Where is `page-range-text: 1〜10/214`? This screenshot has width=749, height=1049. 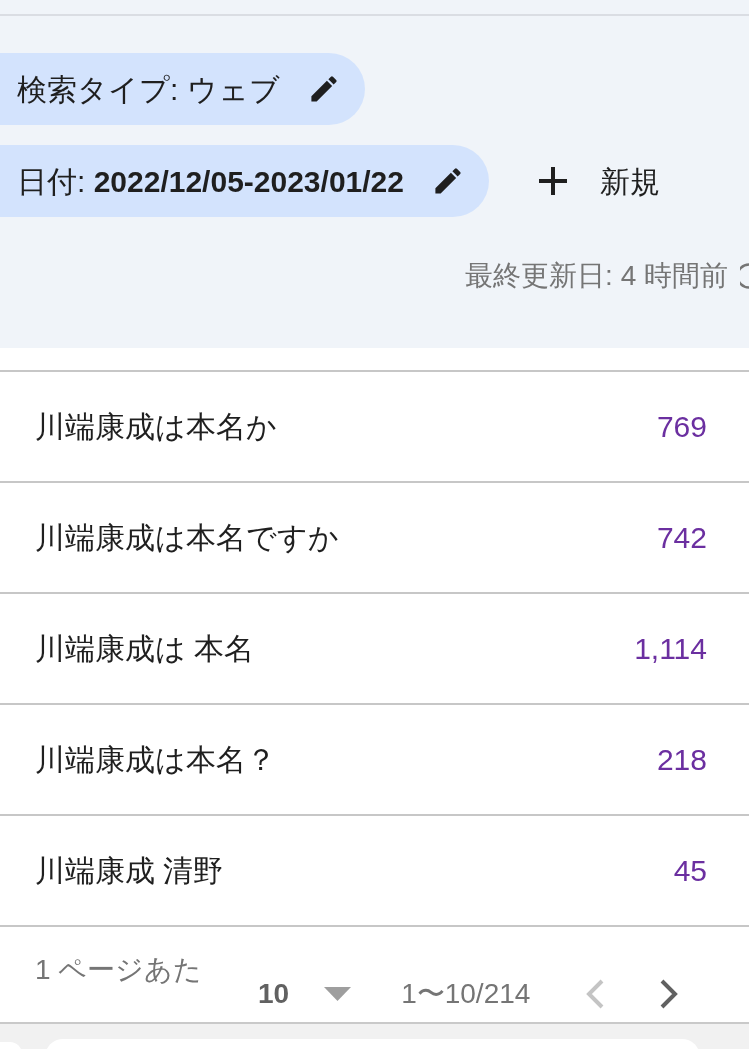
page-range-text: 1〜10/214 is located at coordinates (466, 993).